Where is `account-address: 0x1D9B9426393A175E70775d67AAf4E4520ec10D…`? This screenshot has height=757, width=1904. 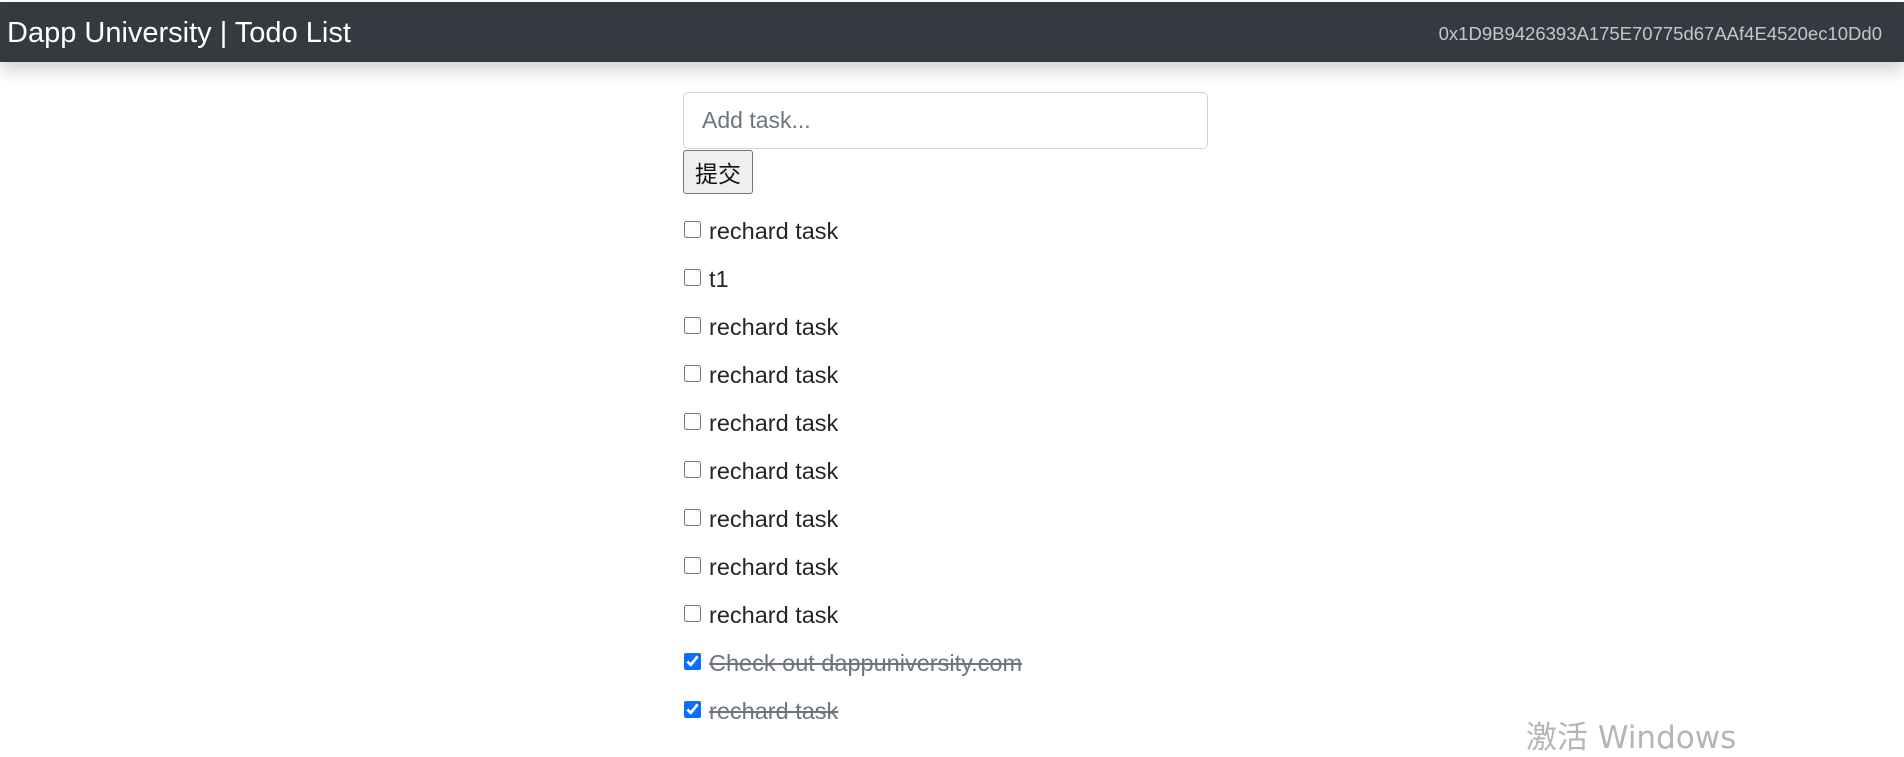 account-address: 0x1D9B9426393A175E70775d67AAf4E4520ec10D… is located at coordinates (1660, 33).